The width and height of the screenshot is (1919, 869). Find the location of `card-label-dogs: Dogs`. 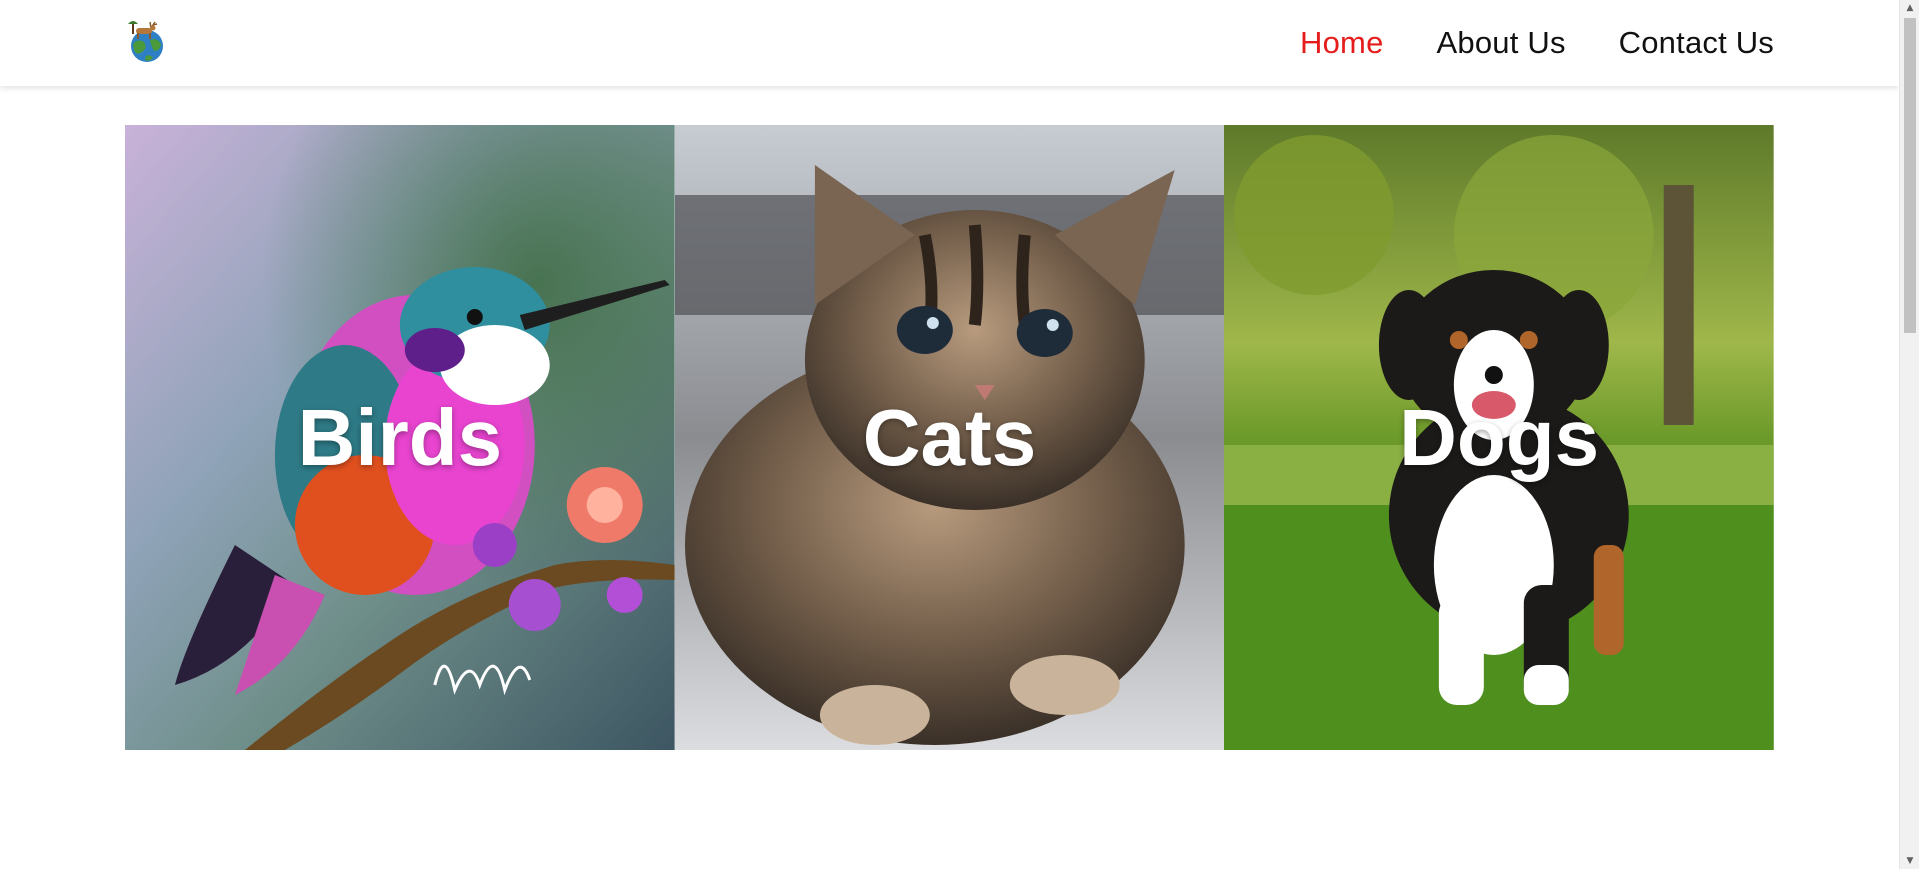

card-label-dogs: Dogs is located at coordinates (1499, 437).